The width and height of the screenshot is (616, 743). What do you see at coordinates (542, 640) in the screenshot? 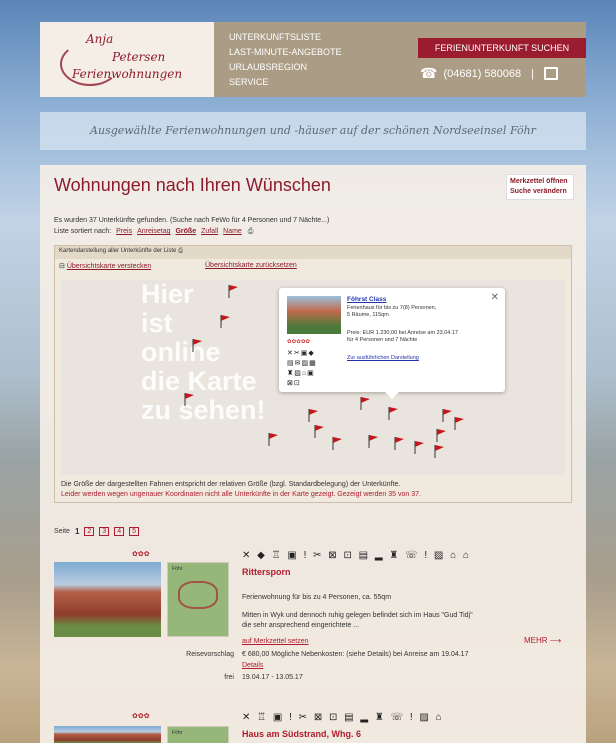
I see `more-link: MEHR ⟶` at bounding box center [542, 640].